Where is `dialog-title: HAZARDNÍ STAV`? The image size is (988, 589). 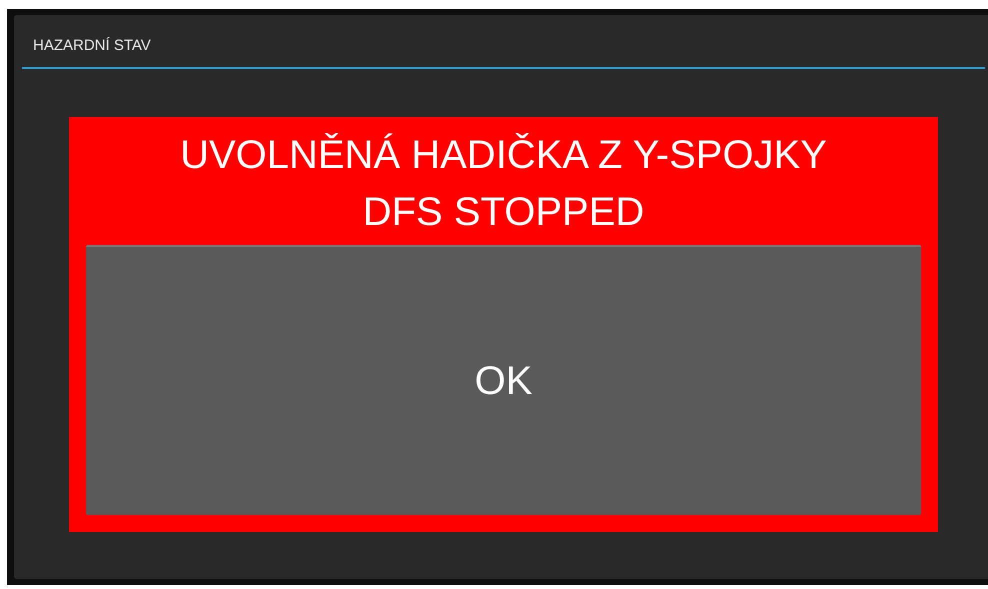
dialog-title: HAZARDNÍ STAV is located at coordinates (92, 46).